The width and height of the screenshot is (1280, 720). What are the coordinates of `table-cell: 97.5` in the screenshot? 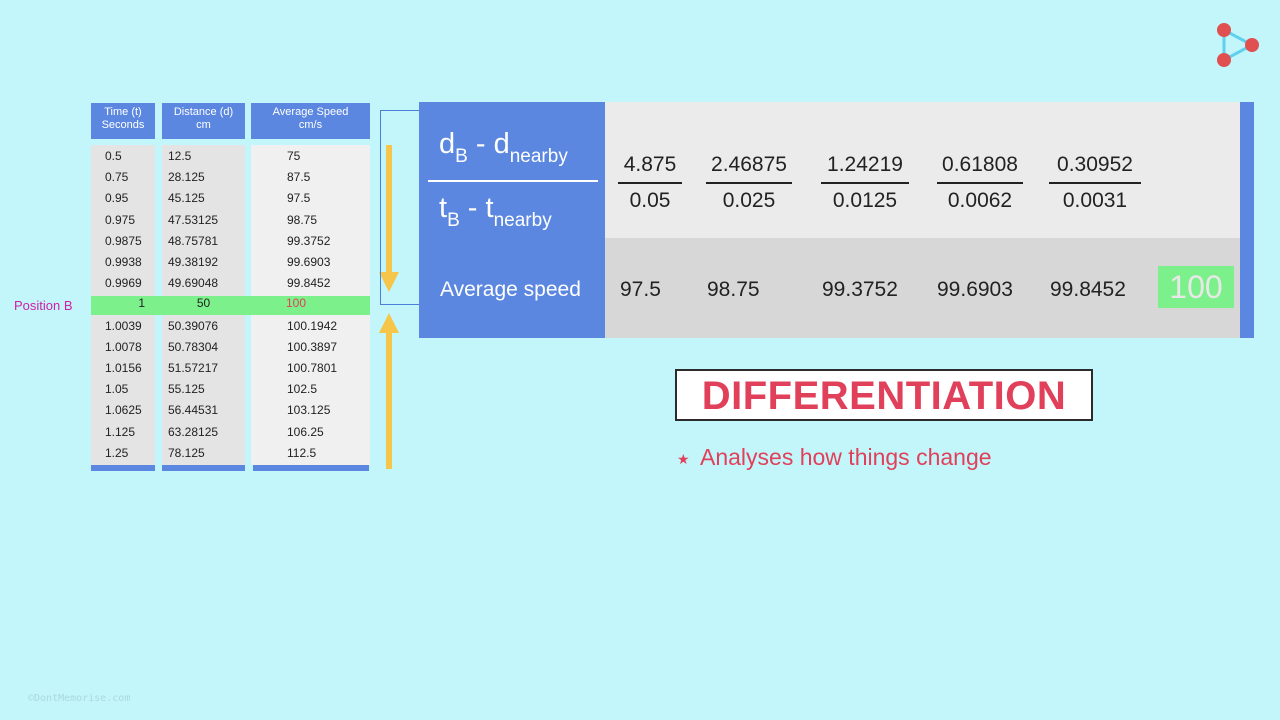 It's located at (299, 198).